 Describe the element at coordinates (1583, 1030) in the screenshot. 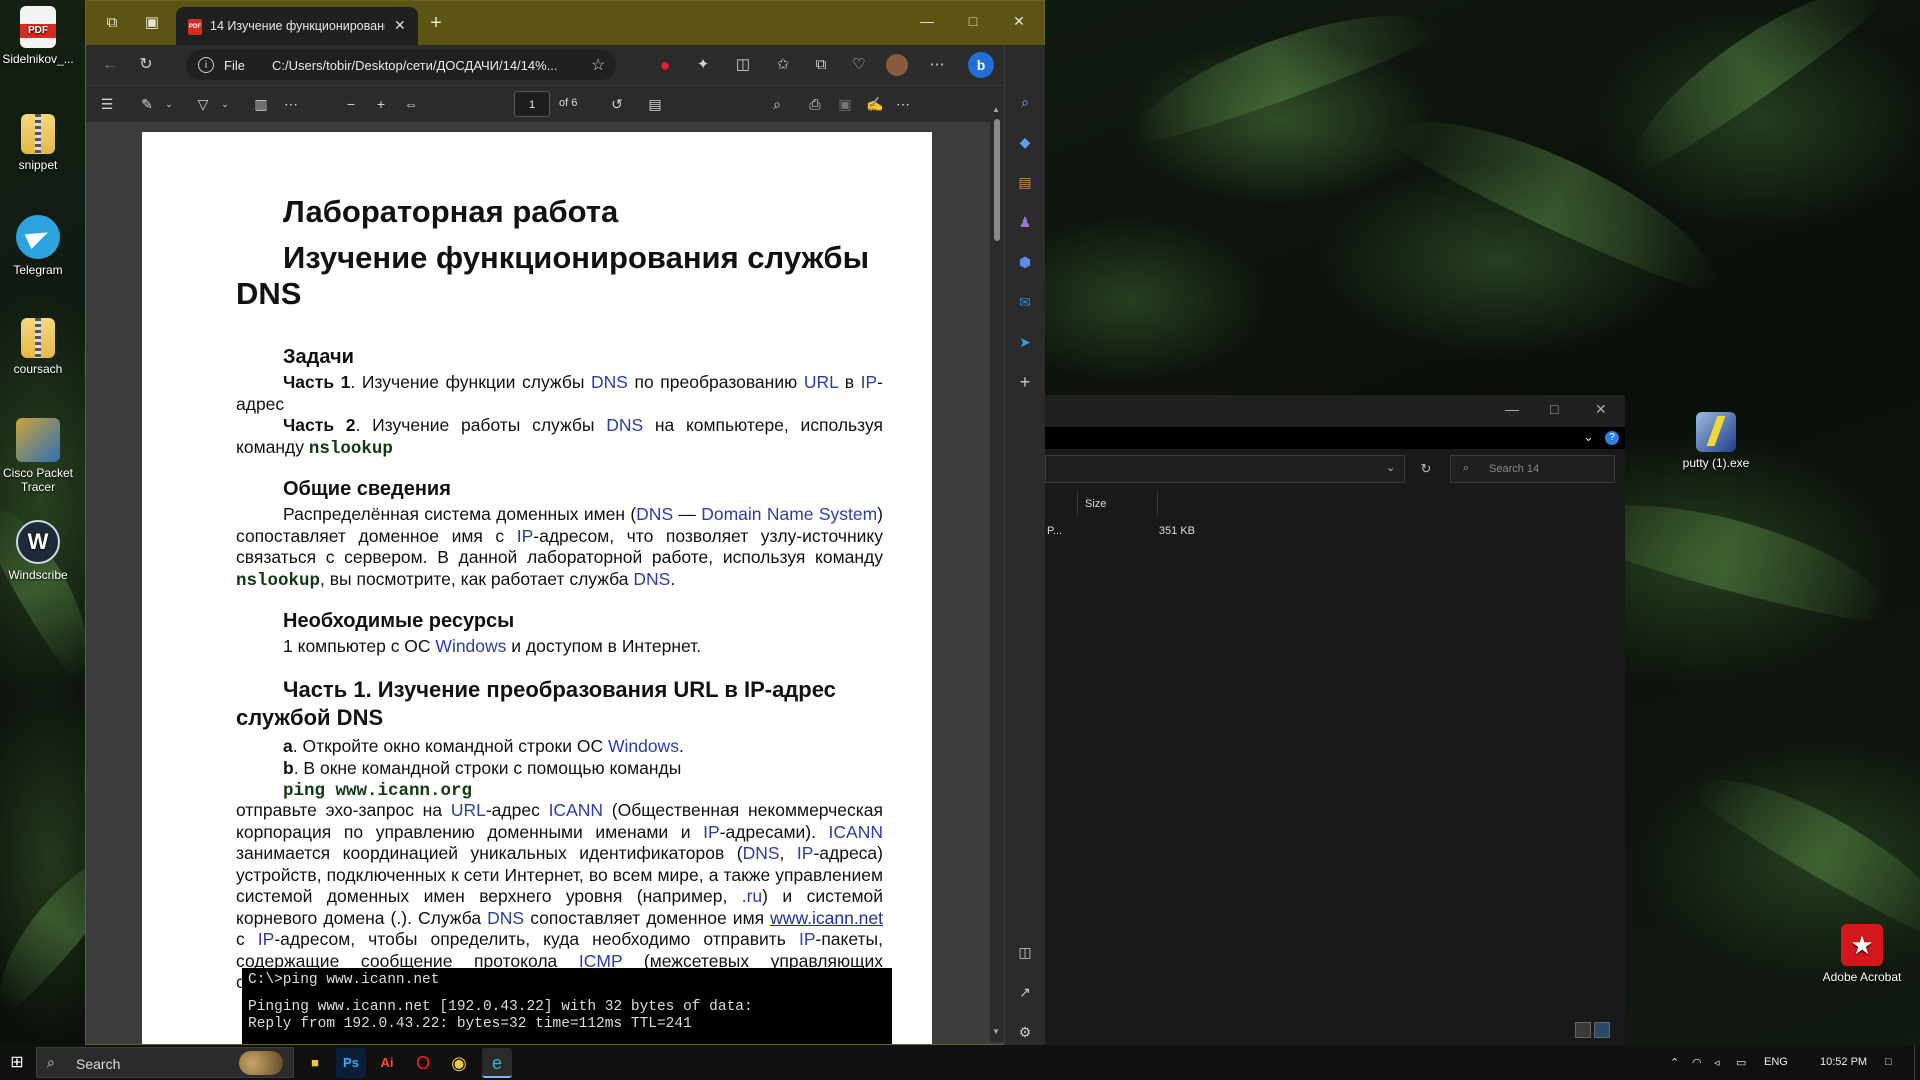

I see `details-view-icon` at that location.